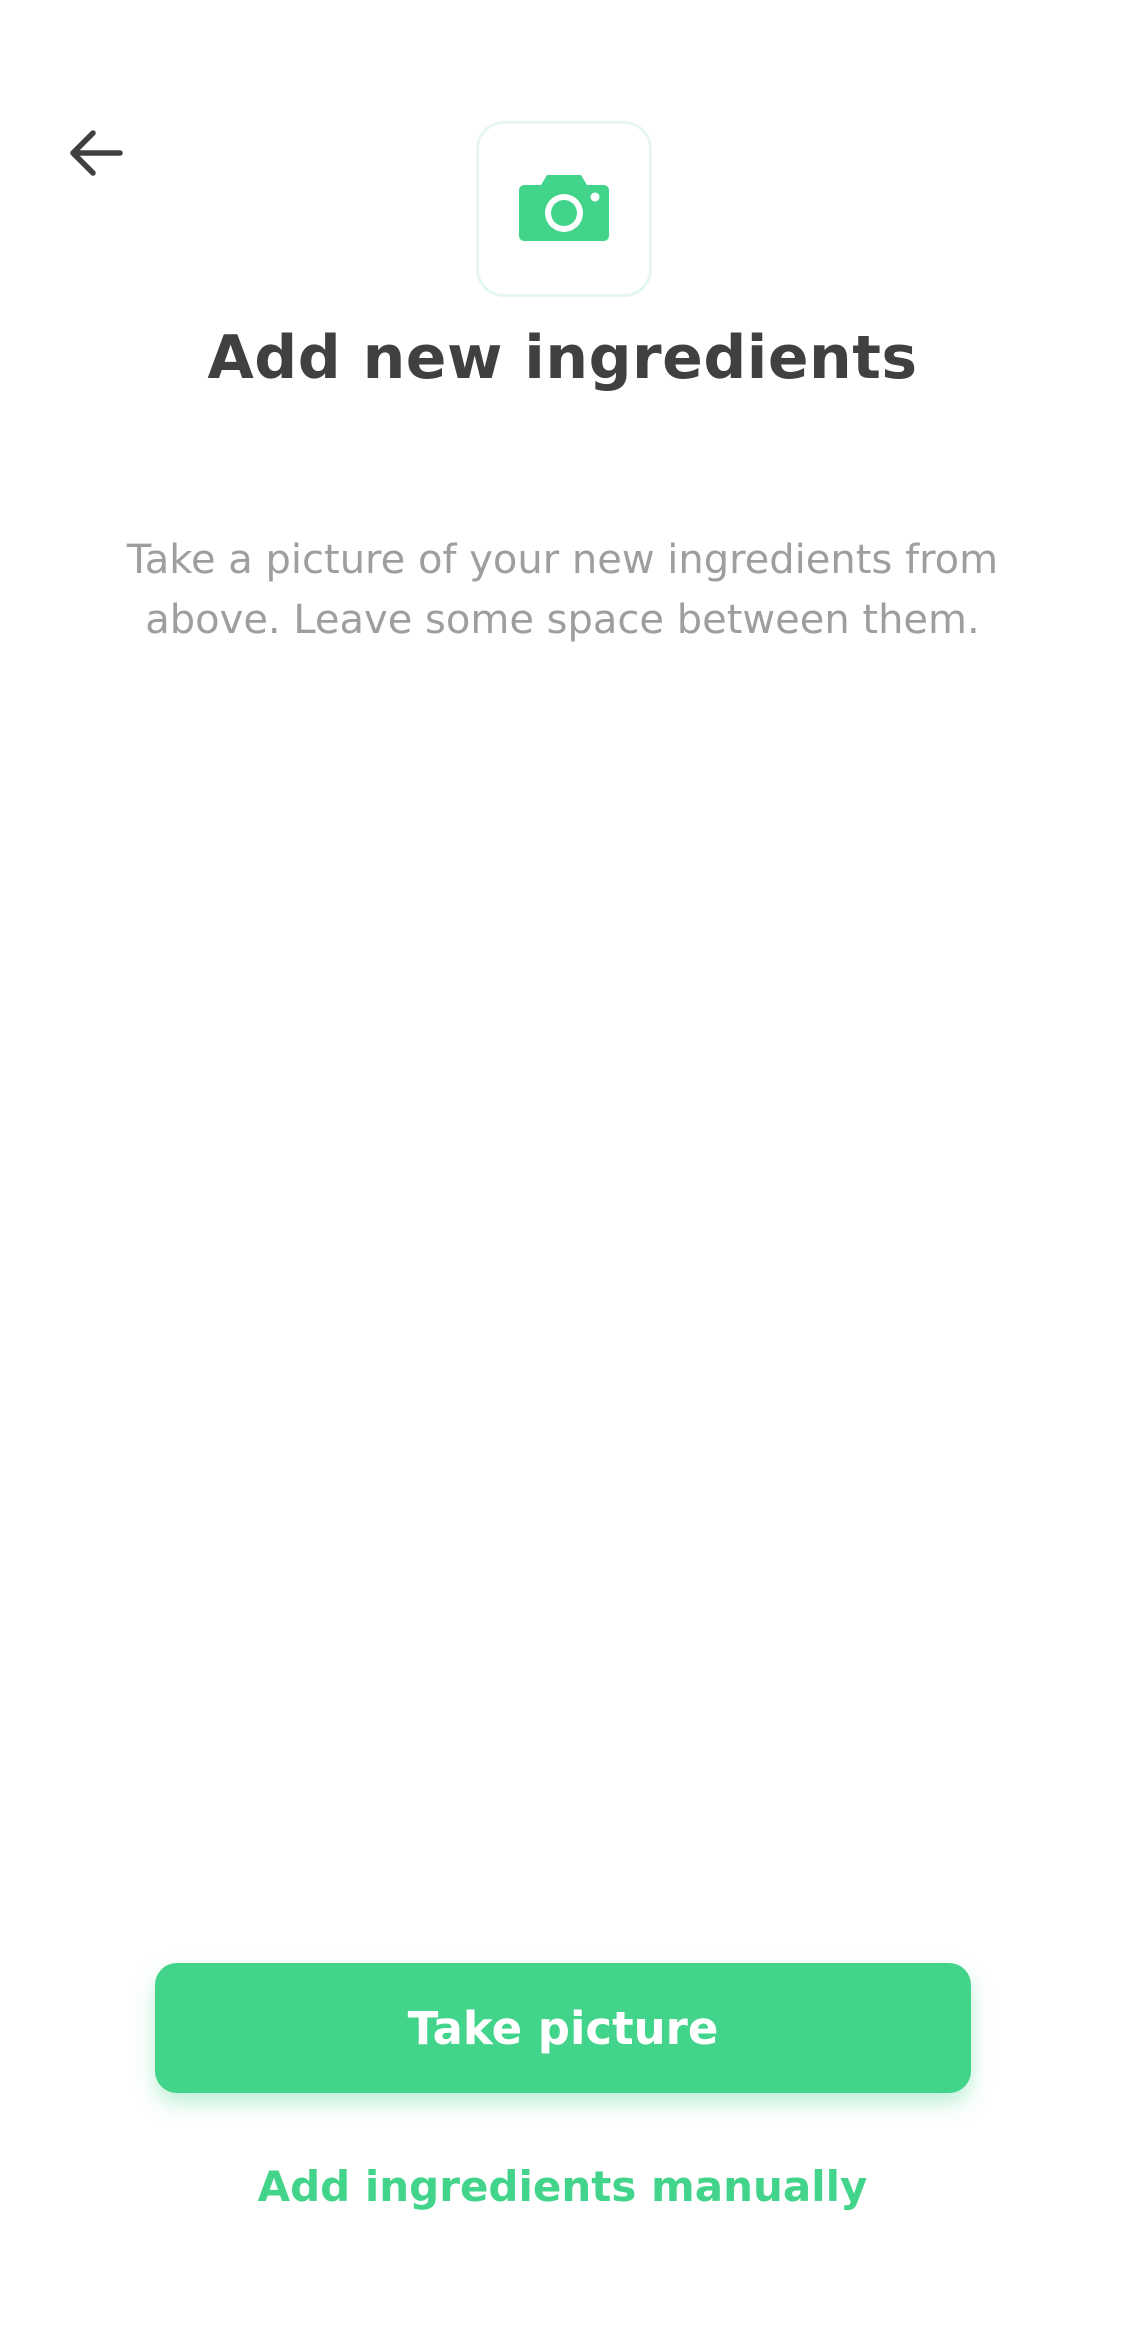 The height and width of the screenshot is (2337, 1125). I want to click on page-title: Add new ingredients, so click(562, 358).